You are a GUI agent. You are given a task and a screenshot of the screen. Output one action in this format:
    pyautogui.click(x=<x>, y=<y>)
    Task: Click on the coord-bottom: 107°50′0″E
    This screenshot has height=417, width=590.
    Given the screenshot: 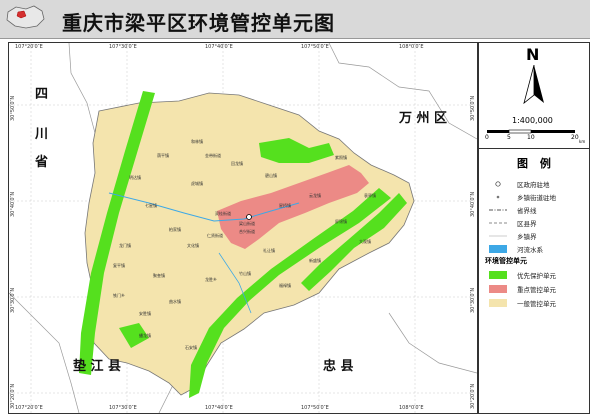 What is the action you would take?
    pyautogui.click(x=315, y=408)
    